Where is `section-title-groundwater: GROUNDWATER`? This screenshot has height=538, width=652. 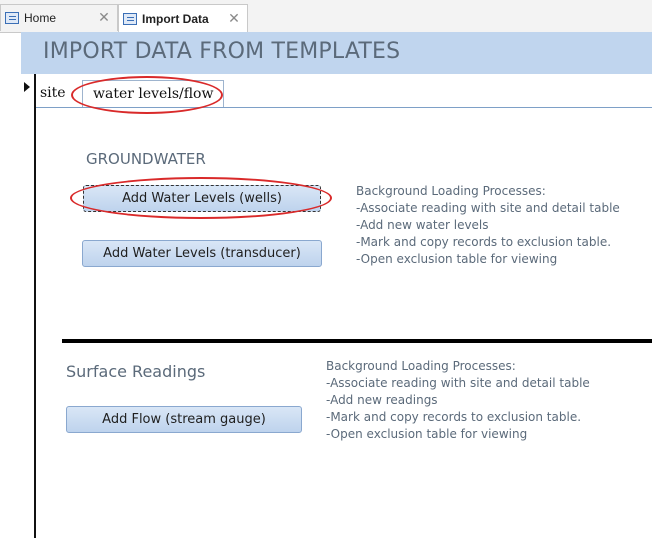
section-title-groundwater: GROUNDWATER is located at coordinates (146, 159).